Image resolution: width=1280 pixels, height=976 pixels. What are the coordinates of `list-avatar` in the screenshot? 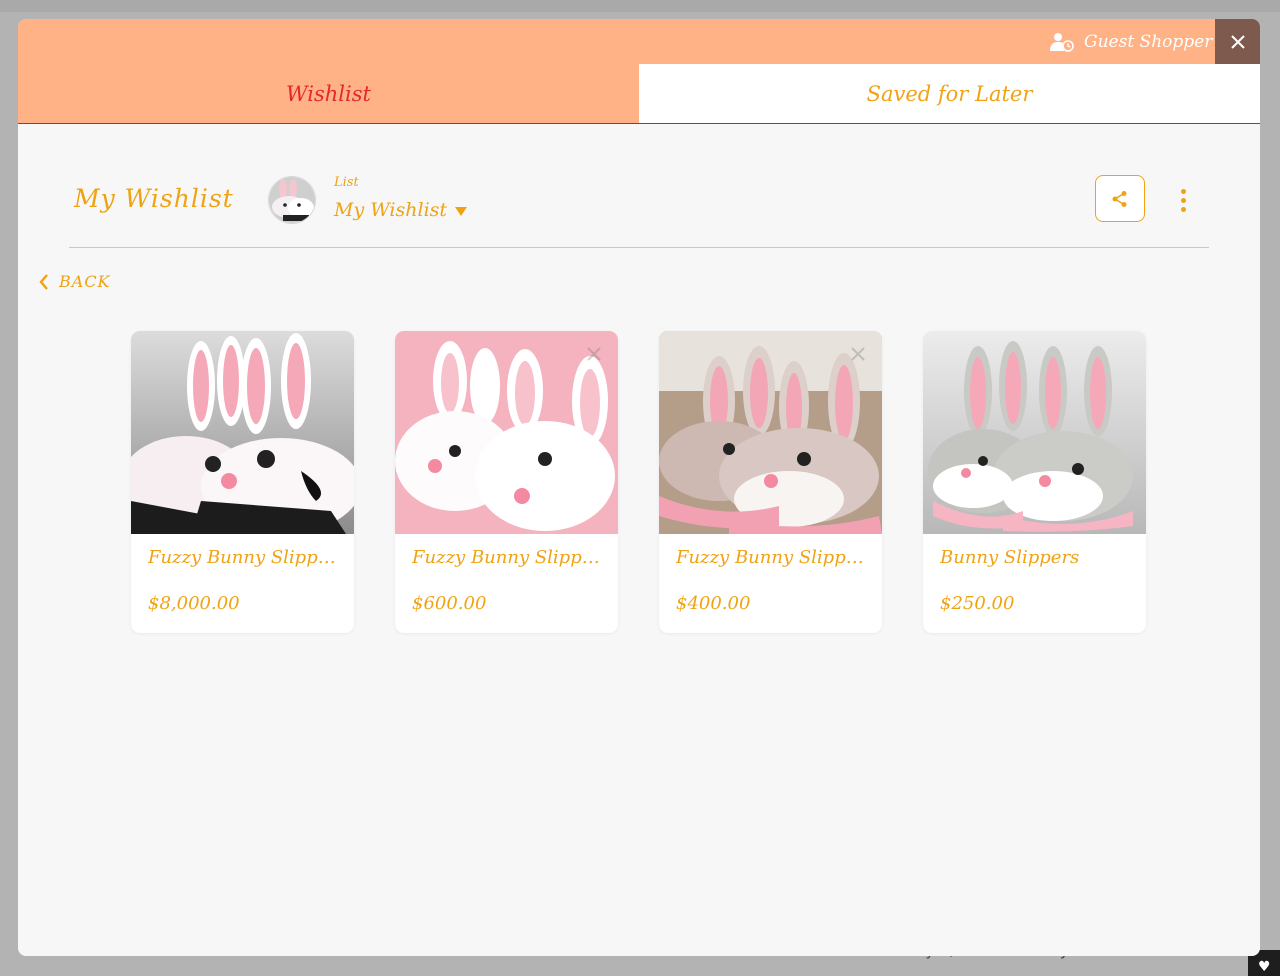 It's located at (292, 200).